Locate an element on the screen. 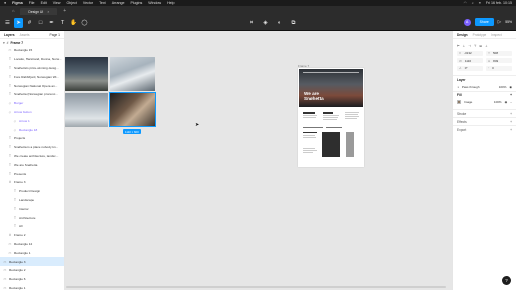  hero-title: We are Snøhetta is located at coordinates (314, 96).